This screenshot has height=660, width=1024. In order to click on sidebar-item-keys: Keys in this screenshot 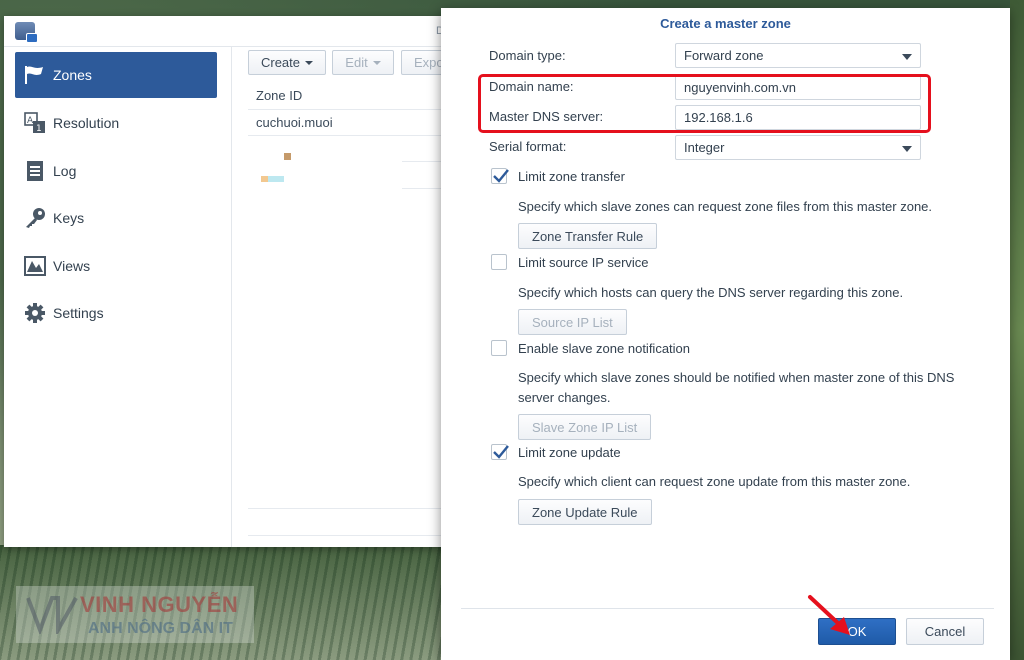, I will do `click(116, 218)`.